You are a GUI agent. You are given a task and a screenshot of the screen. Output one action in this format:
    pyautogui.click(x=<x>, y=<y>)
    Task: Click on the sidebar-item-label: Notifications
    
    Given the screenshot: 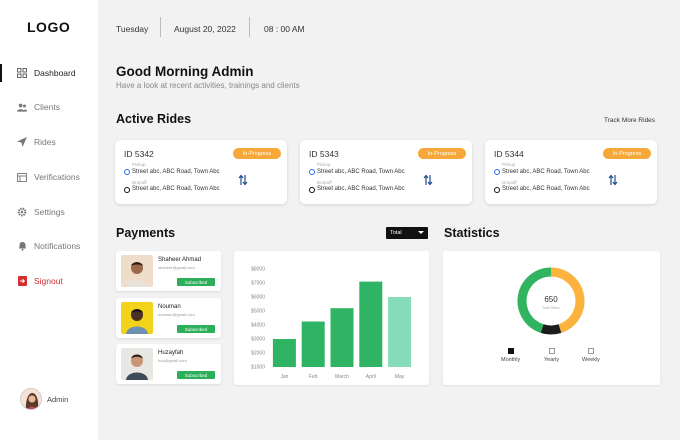 What is the action you would take?
    pyautogui.click(x=57, y=246)
    